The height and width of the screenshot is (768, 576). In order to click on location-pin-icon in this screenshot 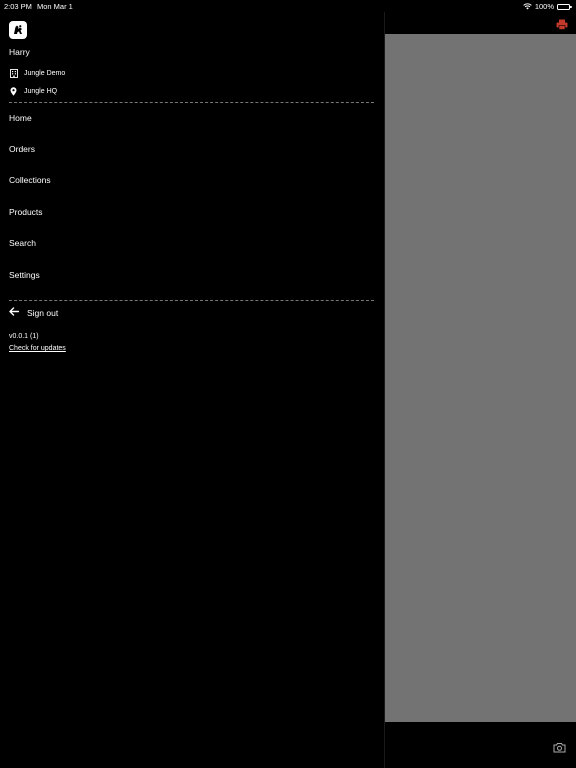, I will do `click(13, 91)`.